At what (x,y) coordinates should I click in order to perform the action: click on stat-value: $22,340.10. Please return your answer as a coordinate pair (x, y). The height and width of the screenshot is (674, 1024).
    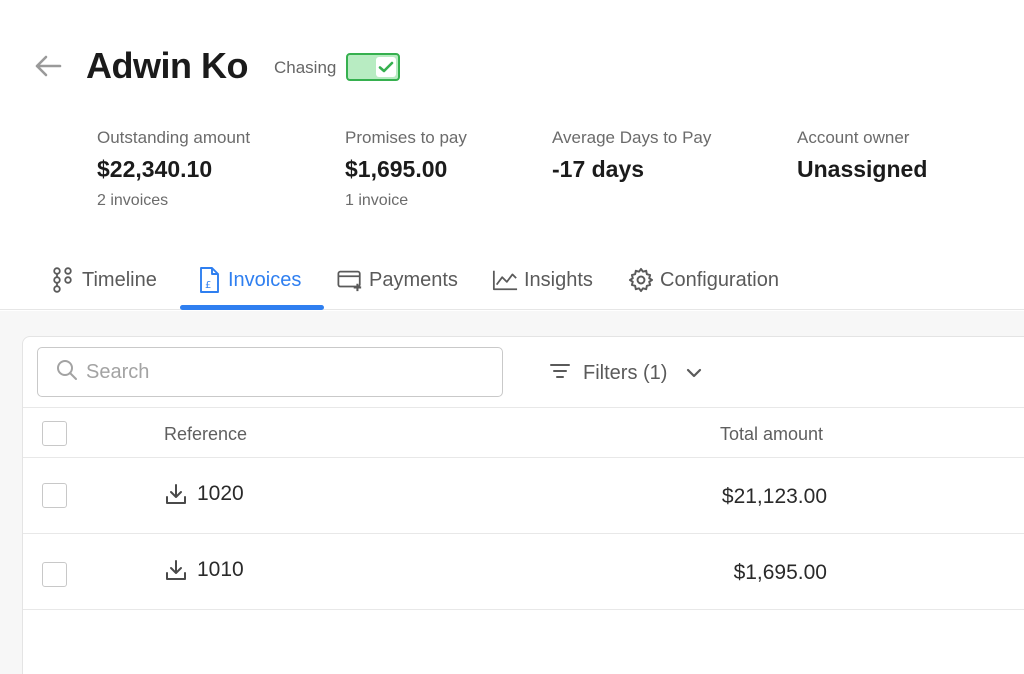
    Looking at the image, I should click on (155, 169).